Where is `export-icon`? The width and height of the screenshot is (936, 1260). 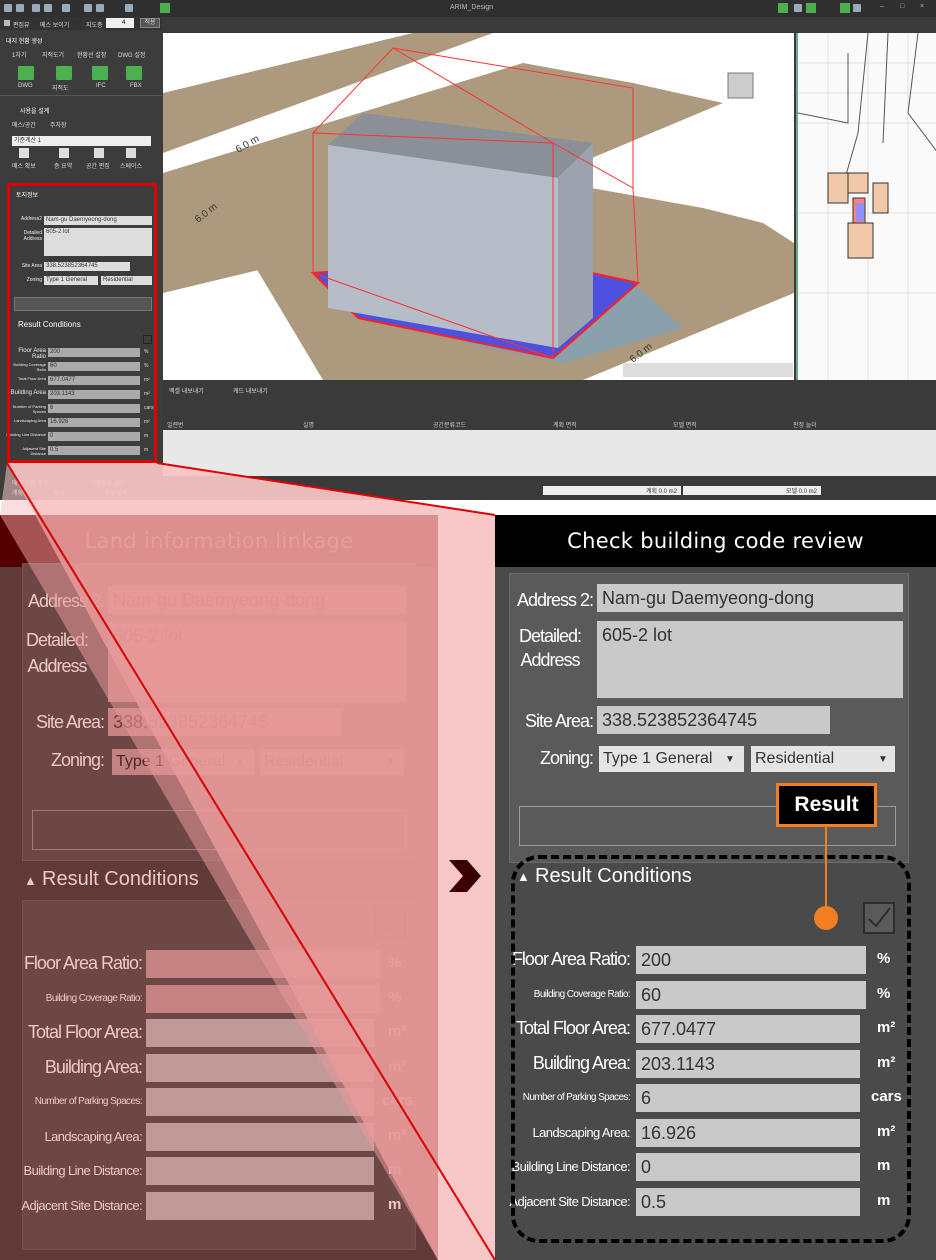
export-icon is located at coordinates (129, 8).